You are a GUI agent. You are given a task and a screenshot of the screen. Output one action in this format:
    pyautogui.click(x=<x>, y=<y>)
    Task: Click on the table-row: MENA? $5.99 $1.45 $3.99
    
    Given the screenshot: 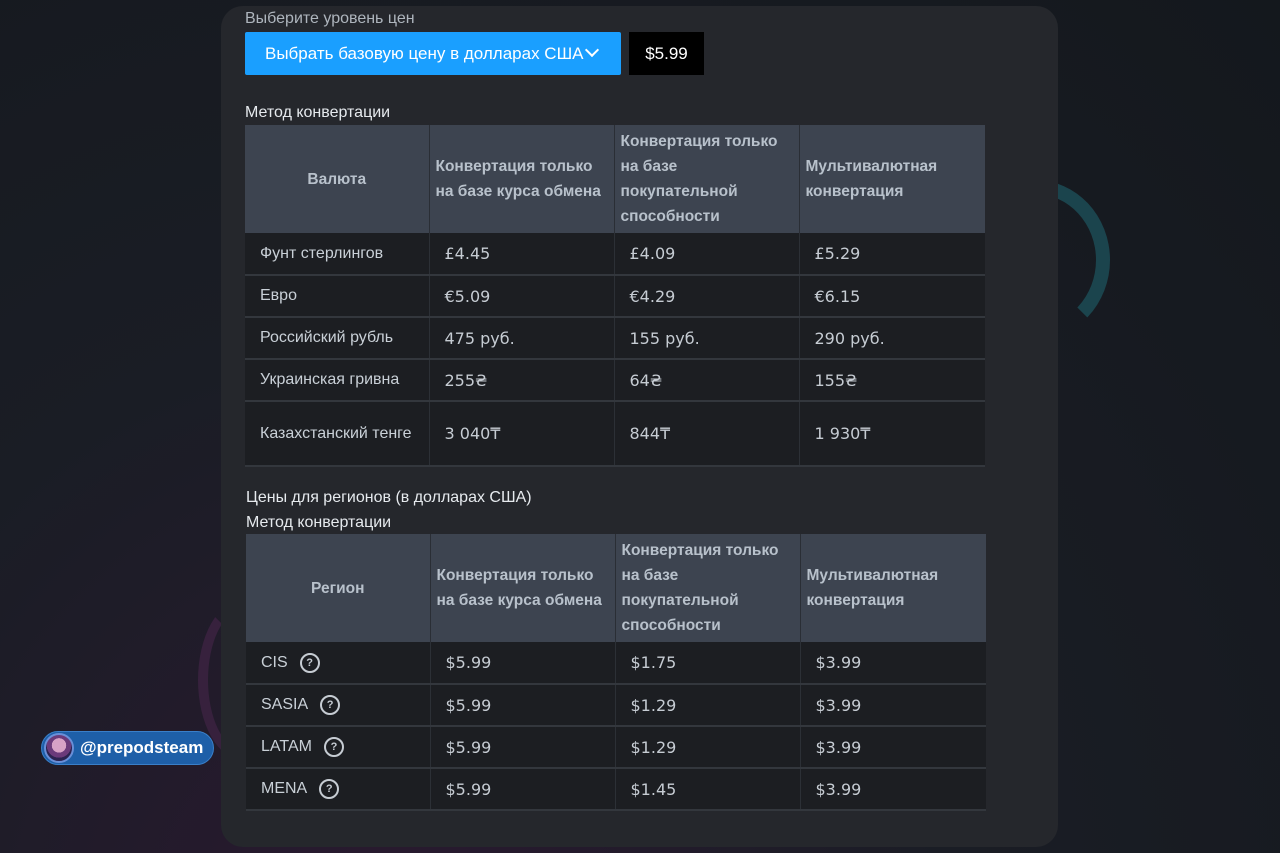 What is the action you would take?
    pyautogui.click(x=616, y=789)
    